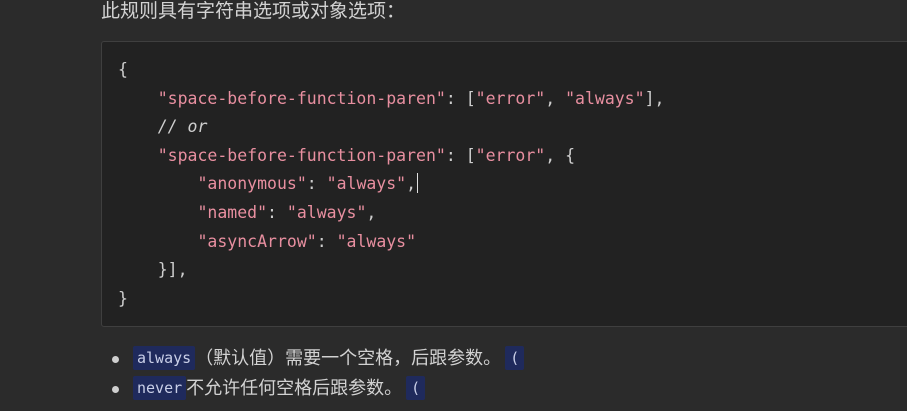 The image size is (907, 411). What do you see at coordinates (391, 127) in the screenshot?
I see `code-line-3: // or` at bounding box center [391, 127].